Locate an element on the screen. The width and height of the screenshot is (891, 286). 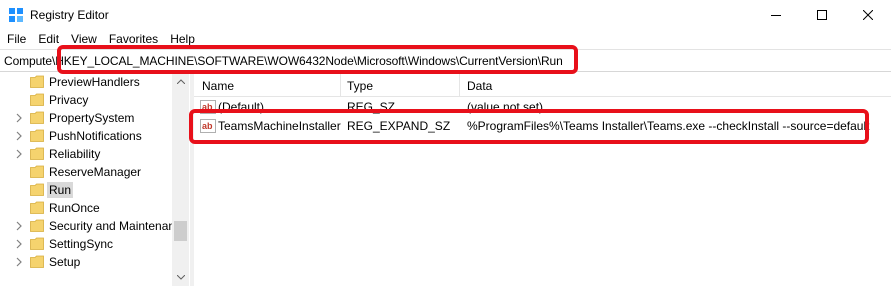
tree-item: RunOnce is located at coordinates (86, 208).